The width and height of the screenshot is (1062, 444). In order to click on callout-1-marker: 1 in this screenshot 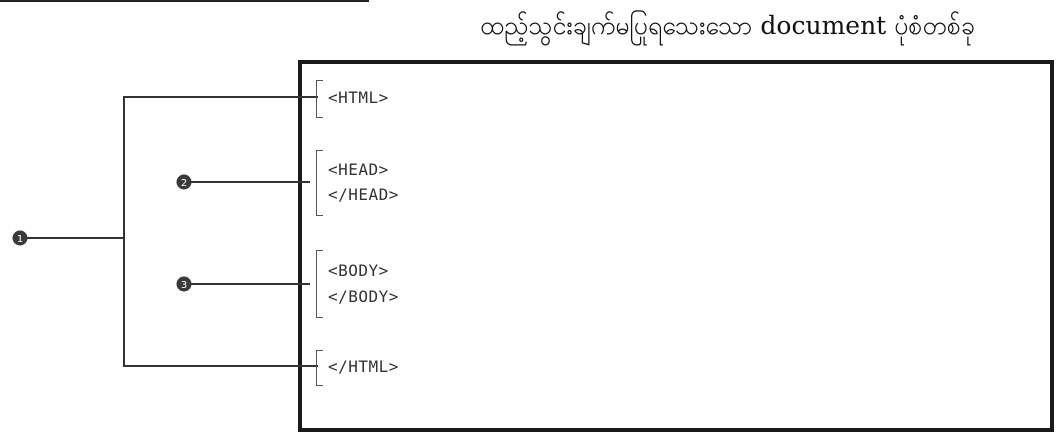, I will do `click(20, 238)`.